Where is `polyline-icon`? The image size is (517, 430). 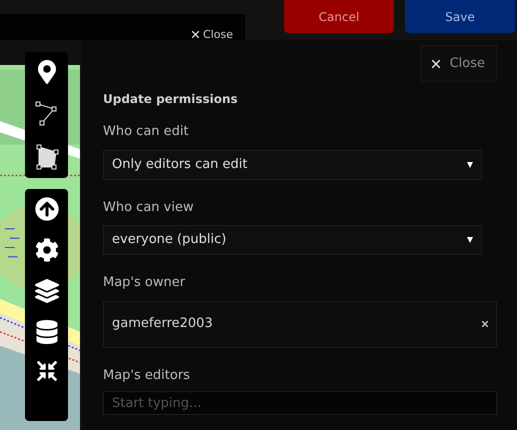 polyline-icon is located at coordinates (46, 114).